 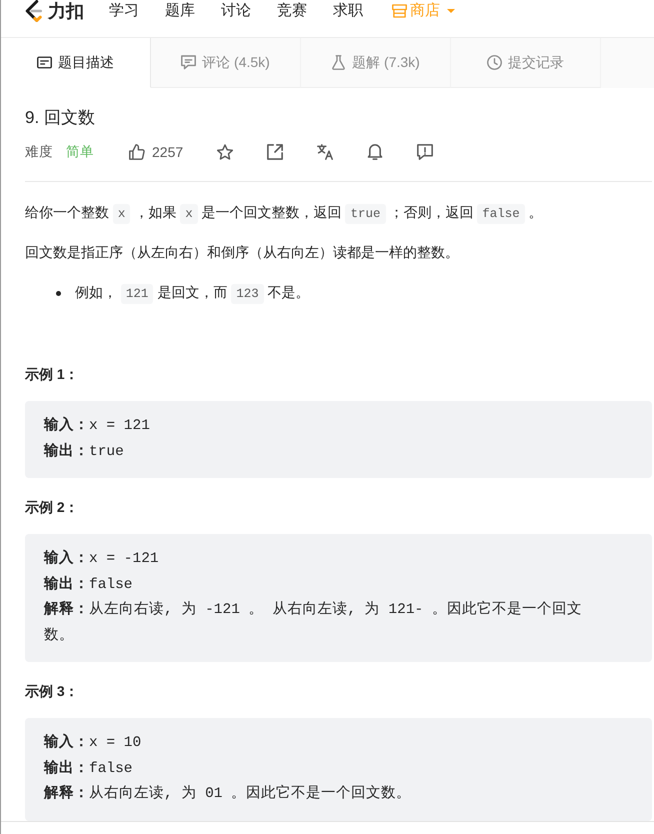 What do you see at coordinates (225, 152) in the screenshot?
I see `star-icon` at bounding box center [225, 152].